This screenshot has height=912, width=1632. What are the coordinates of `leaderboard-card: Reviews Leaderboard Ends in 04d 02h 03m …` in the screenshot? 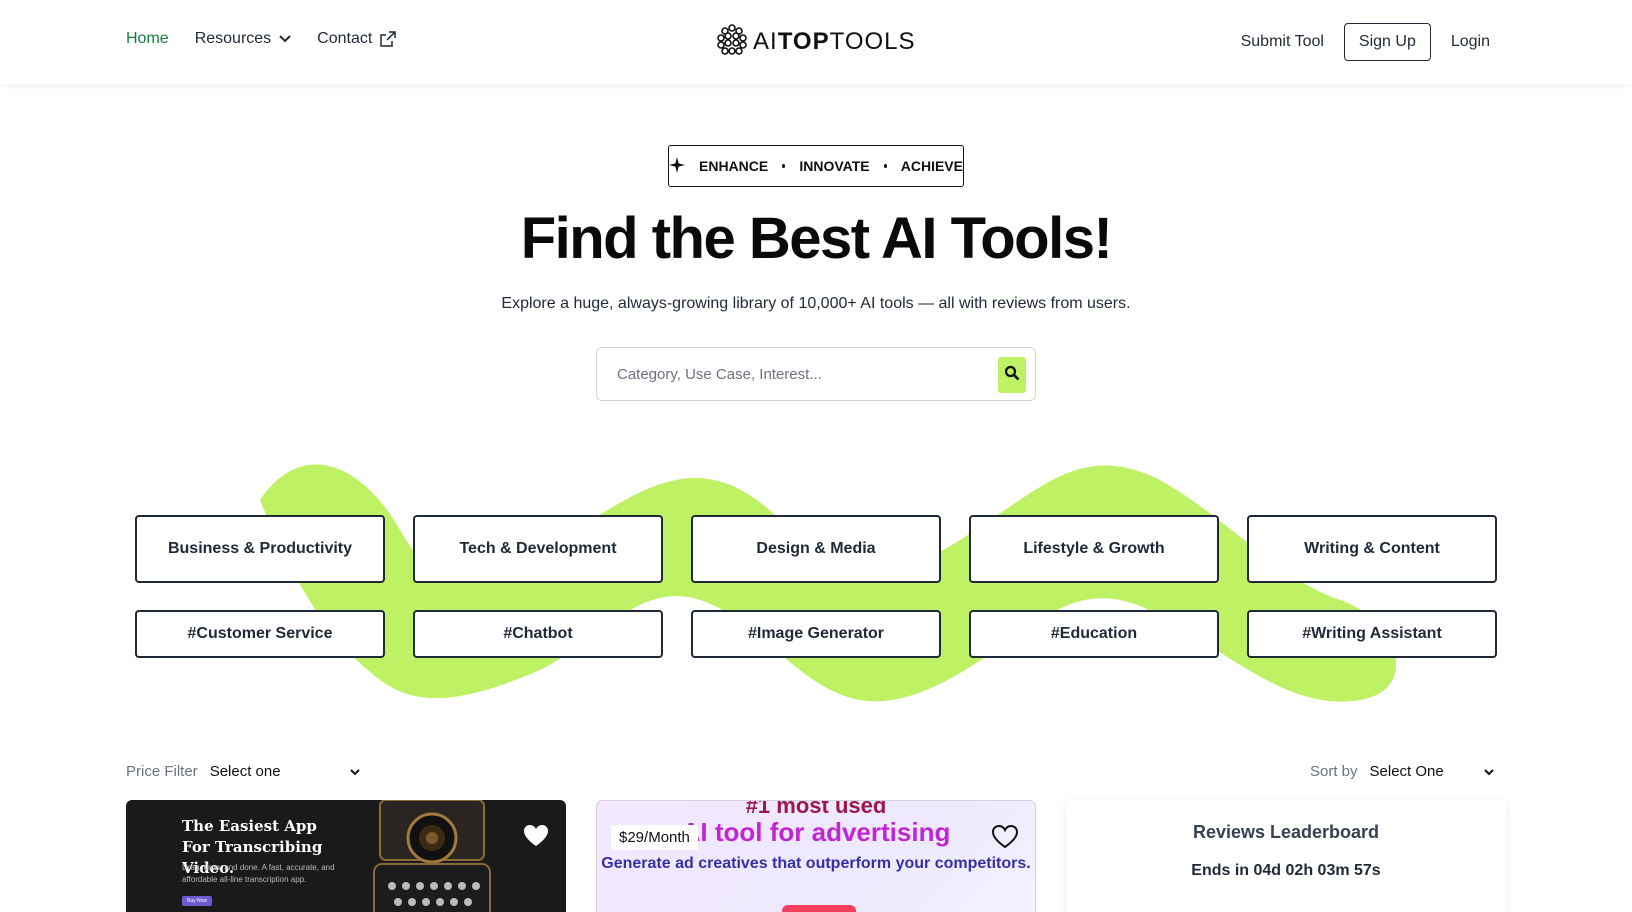 It's located at (1286, 856).